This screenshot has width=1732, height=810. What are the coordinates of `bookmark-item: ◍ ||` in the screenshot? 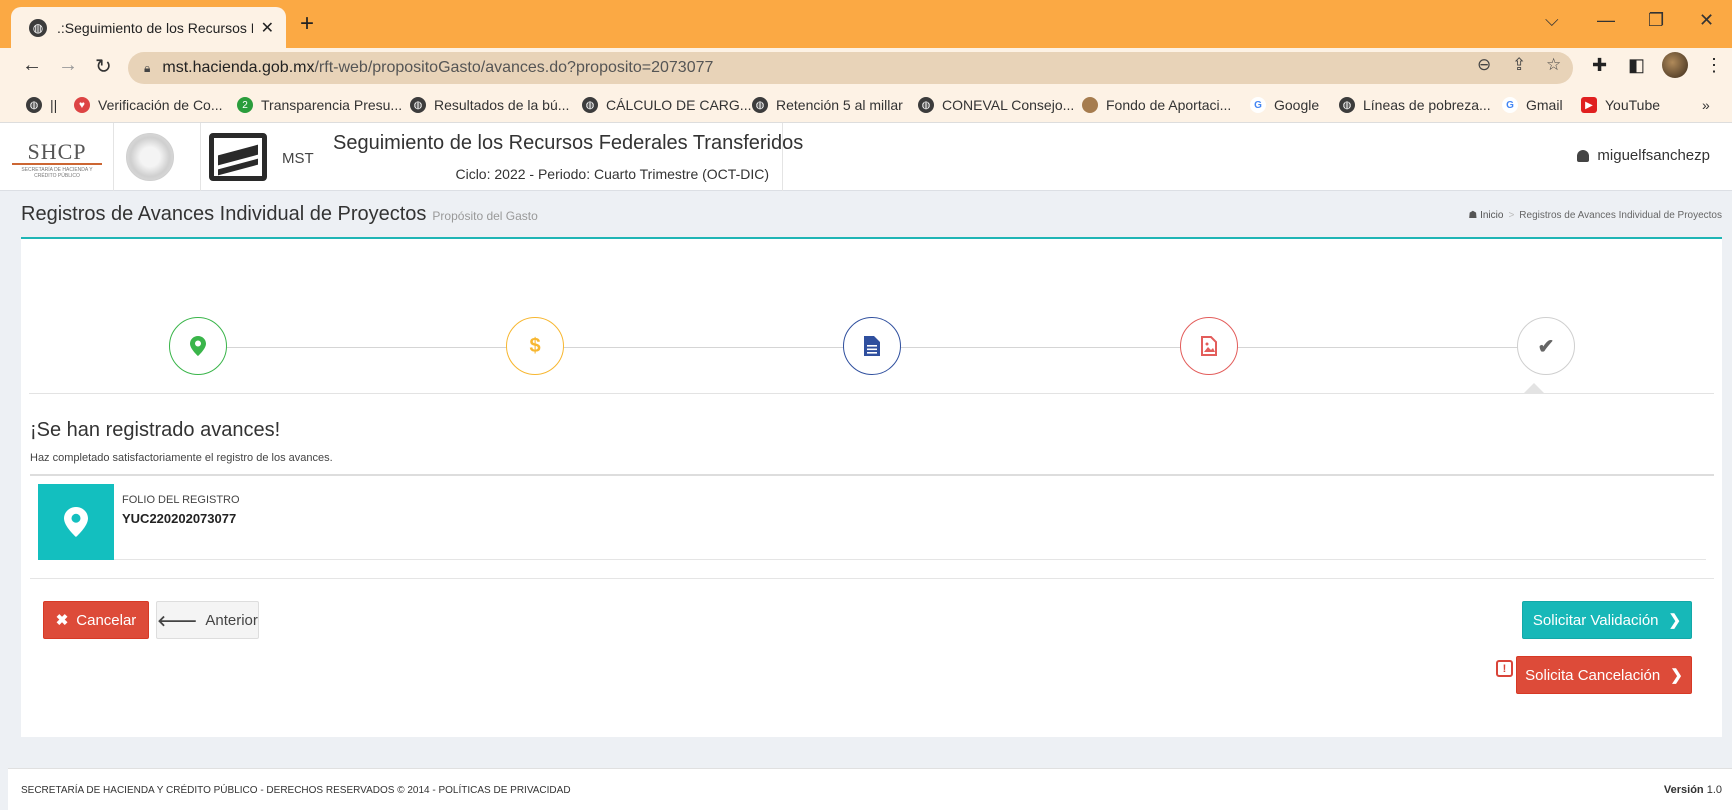 It's located at (41, 105).